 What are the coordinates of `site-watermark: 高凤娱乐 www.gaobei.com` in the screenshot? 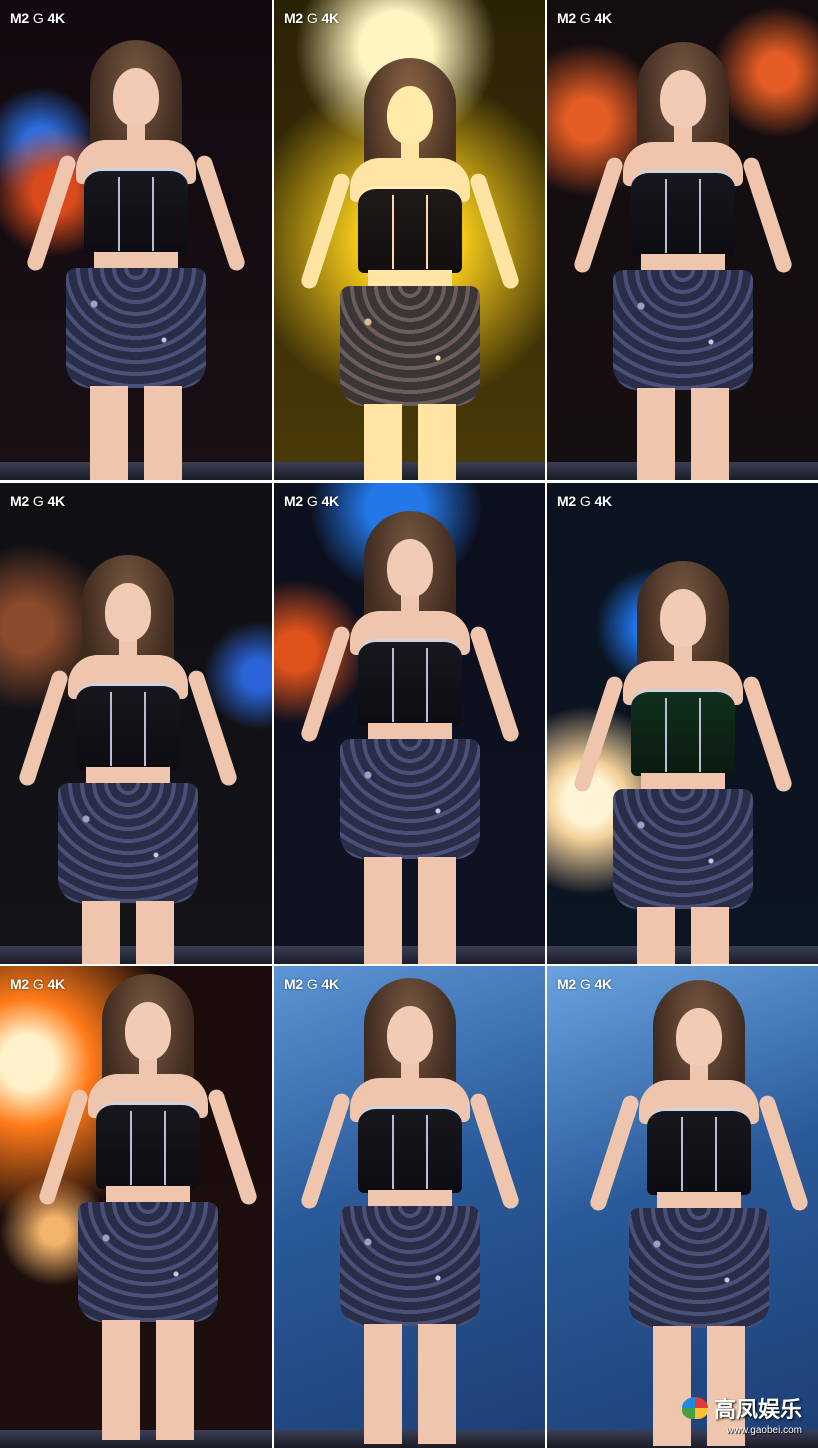 It's located at (741, 1414).